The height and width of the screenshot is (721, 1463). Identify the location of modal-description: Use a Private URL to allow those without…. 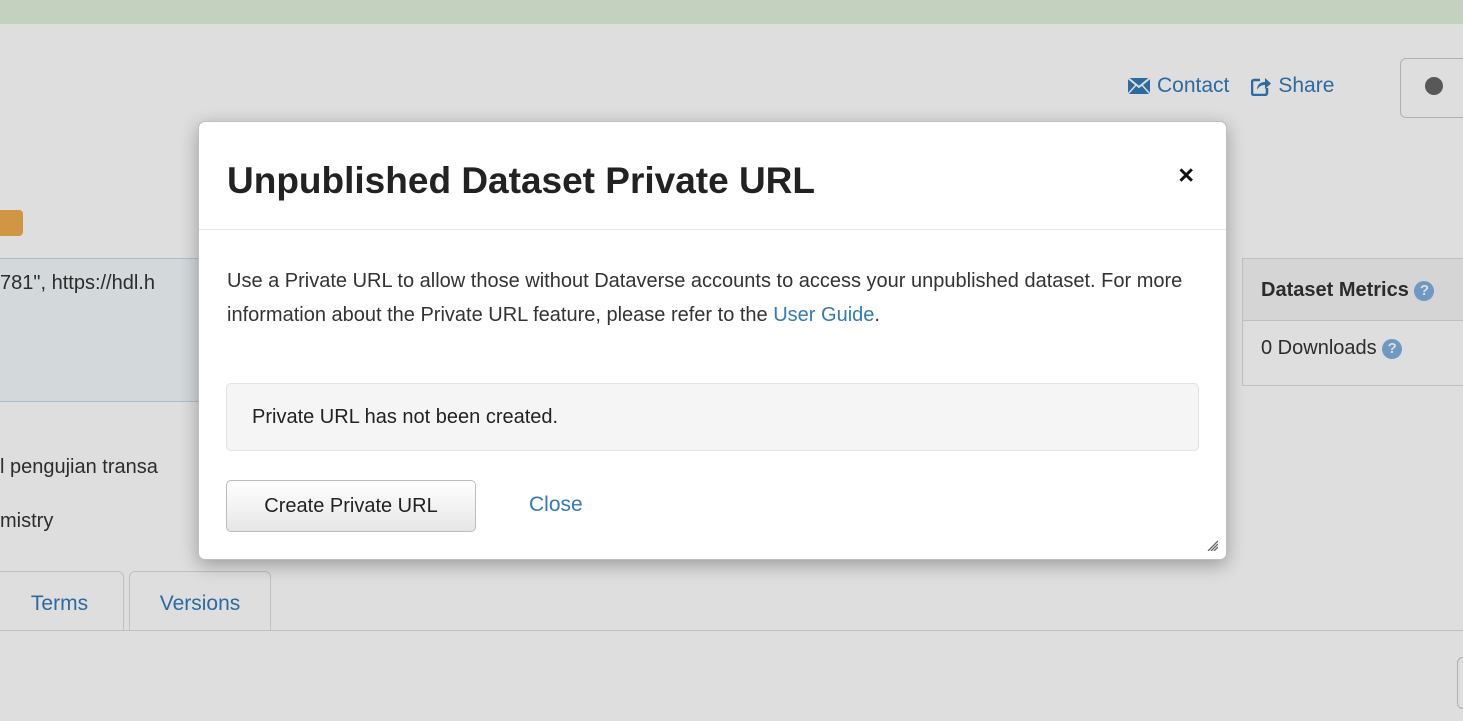
(714, 298).